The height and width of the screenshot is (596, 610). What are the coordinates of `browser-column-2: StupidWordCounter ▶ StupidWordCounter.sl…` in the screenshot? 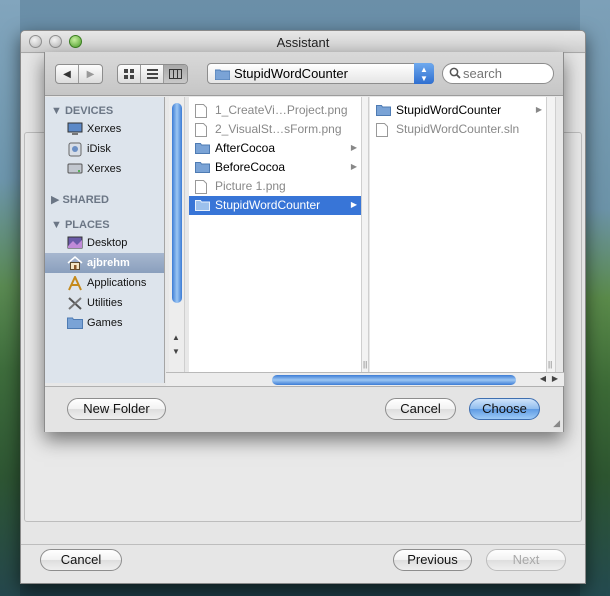 It's located at (458, 235).